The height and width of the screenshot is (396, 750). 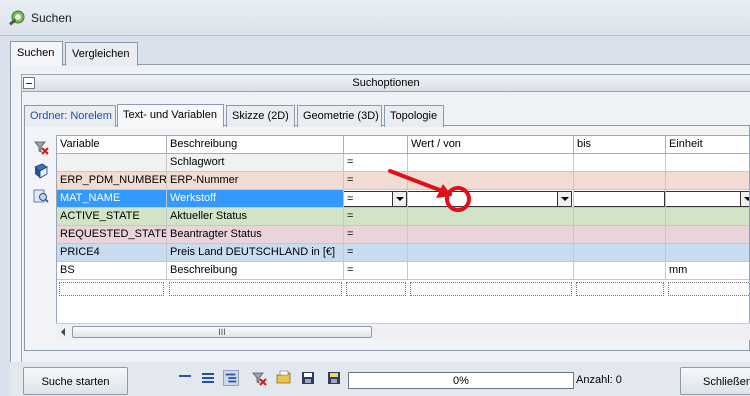 I want to click on close-button: Schließen, so click(x=715, y=381).